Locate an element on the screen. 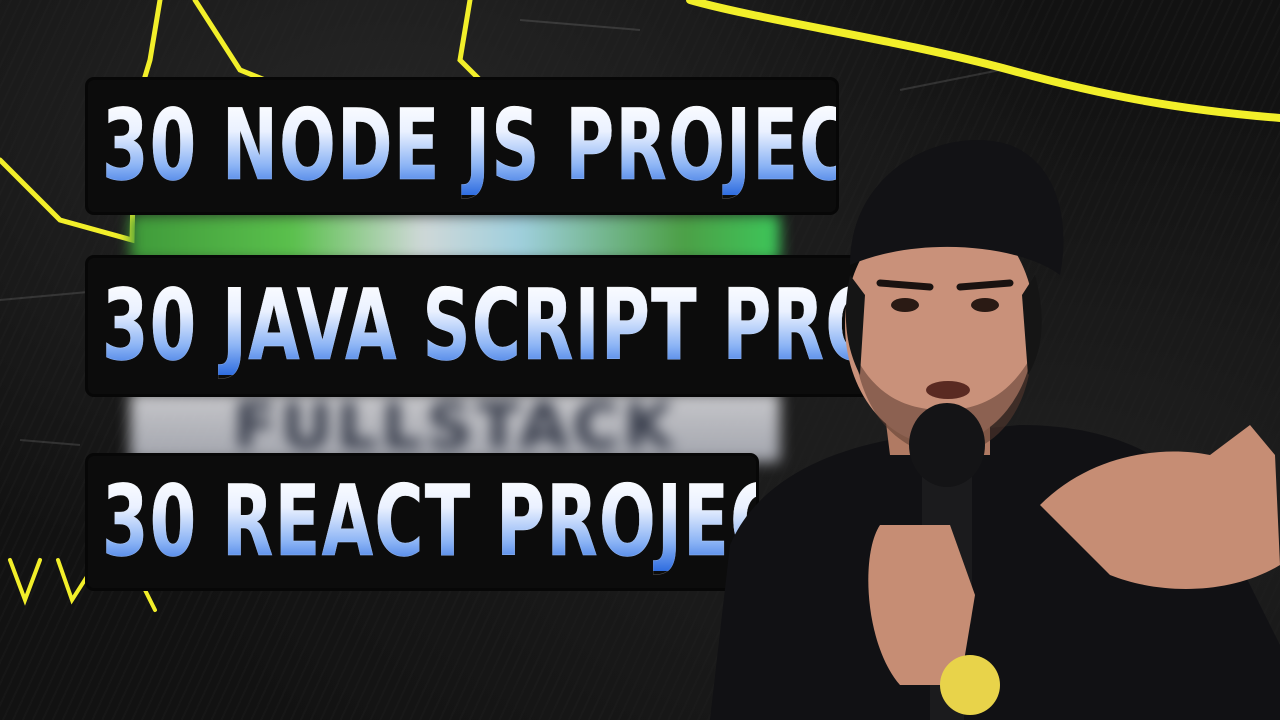  blurred-background-word: FULLSTACK is located at coordinates (455, 427).